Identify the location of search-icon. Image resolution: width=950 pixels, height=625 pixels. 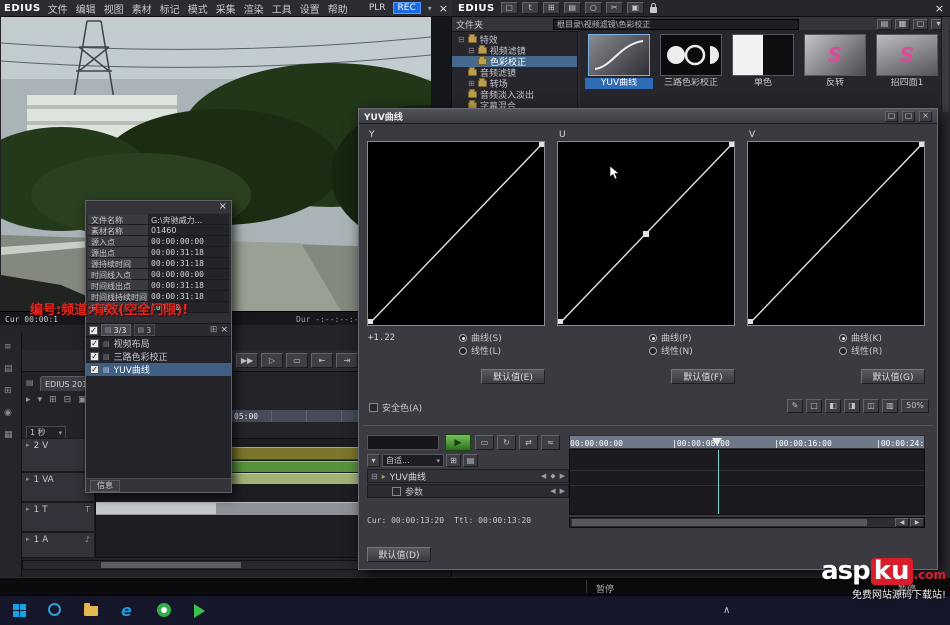
(54, 609).